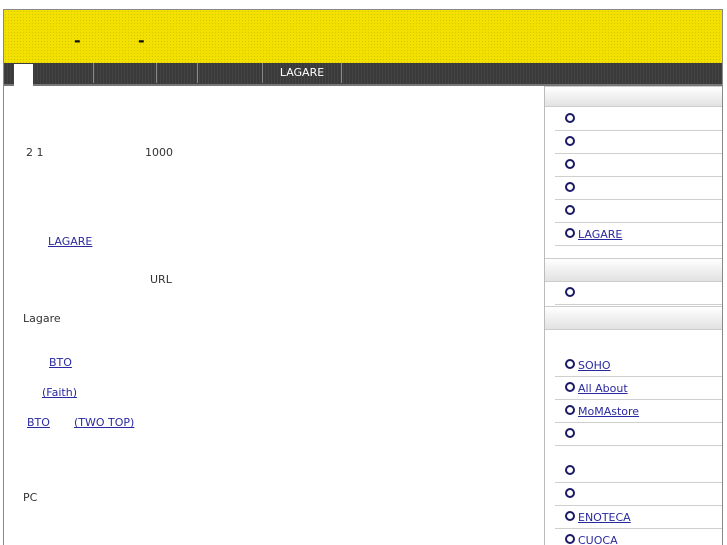 The height and width of the screenshot is (545, 727). What do you see at coordinates (638, 234) in the screenshot?
I see `sidebar-item-lagare: LAGARE` at bounding box center [638, 234].